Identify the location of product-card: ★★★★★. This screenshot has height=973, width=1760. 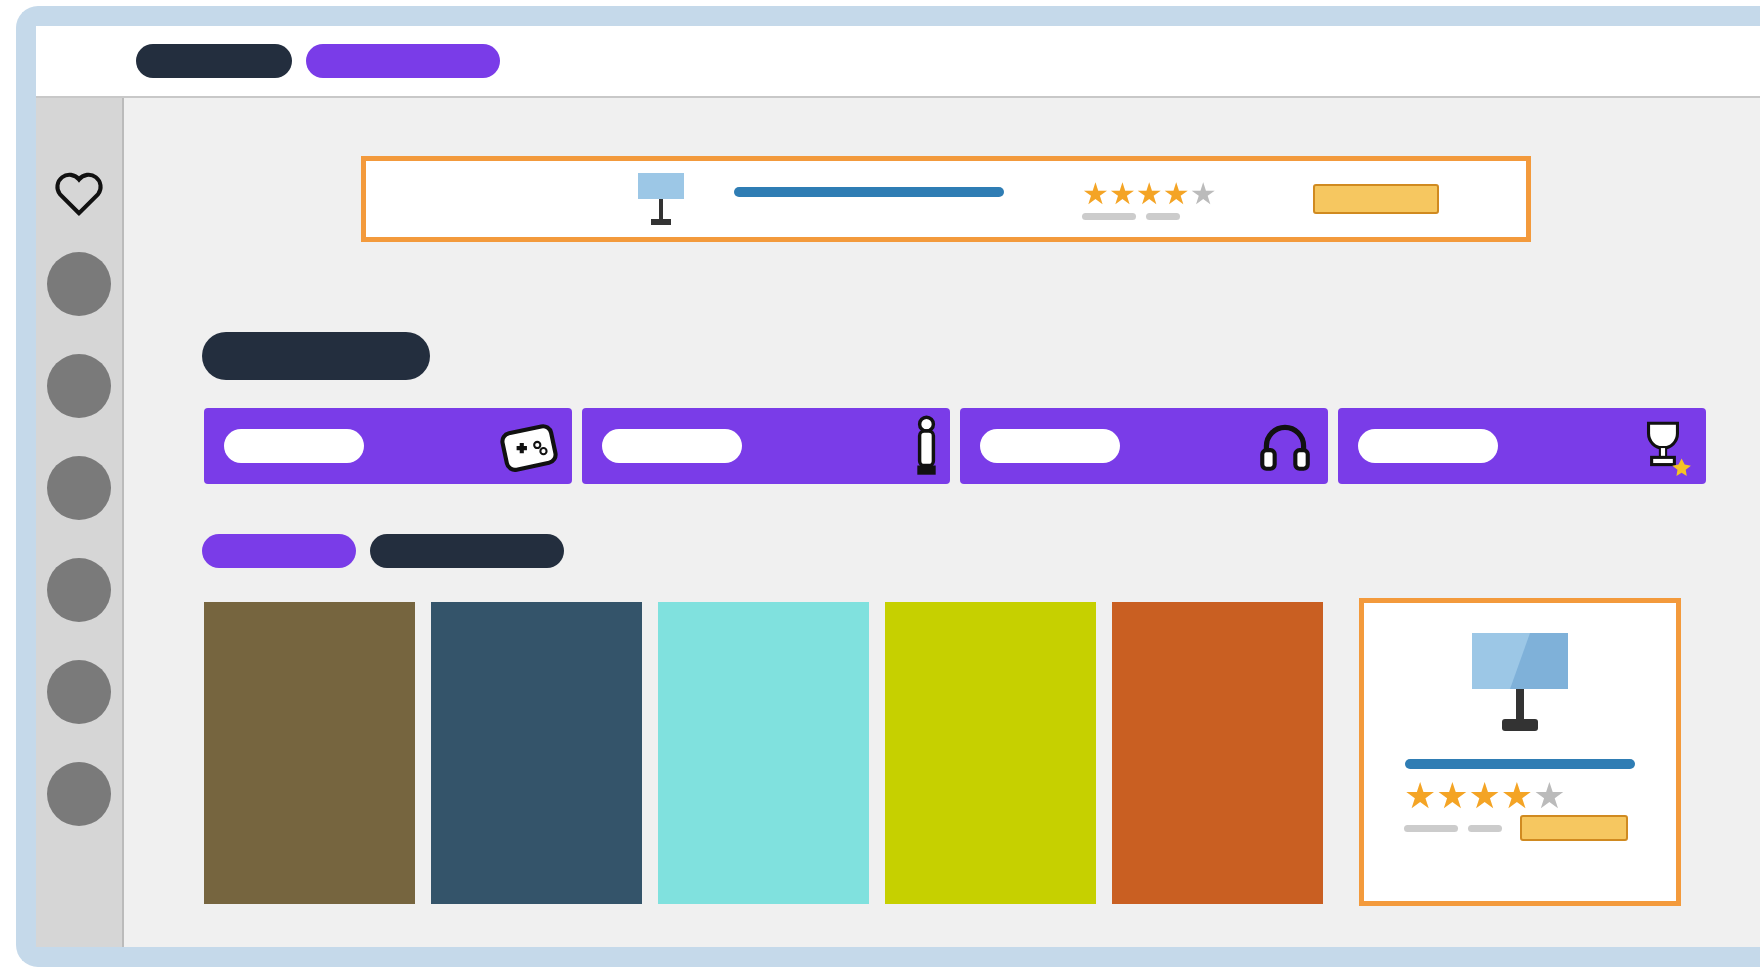
(1520, 752).